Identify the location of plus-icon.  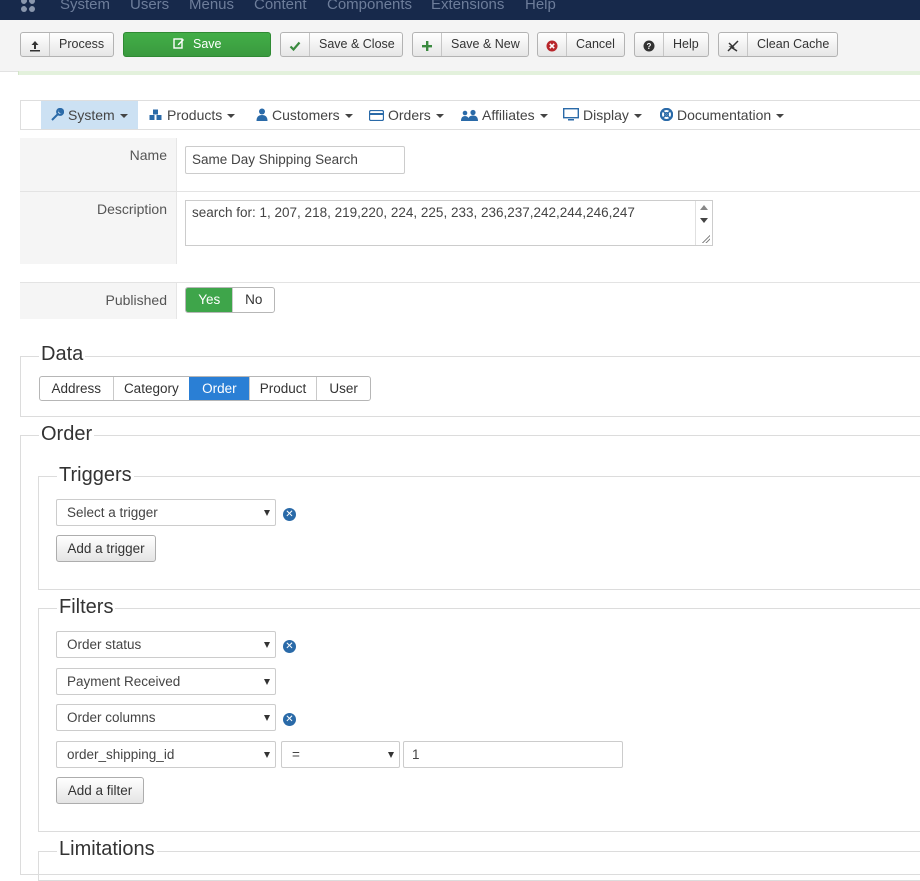
(427, 44).